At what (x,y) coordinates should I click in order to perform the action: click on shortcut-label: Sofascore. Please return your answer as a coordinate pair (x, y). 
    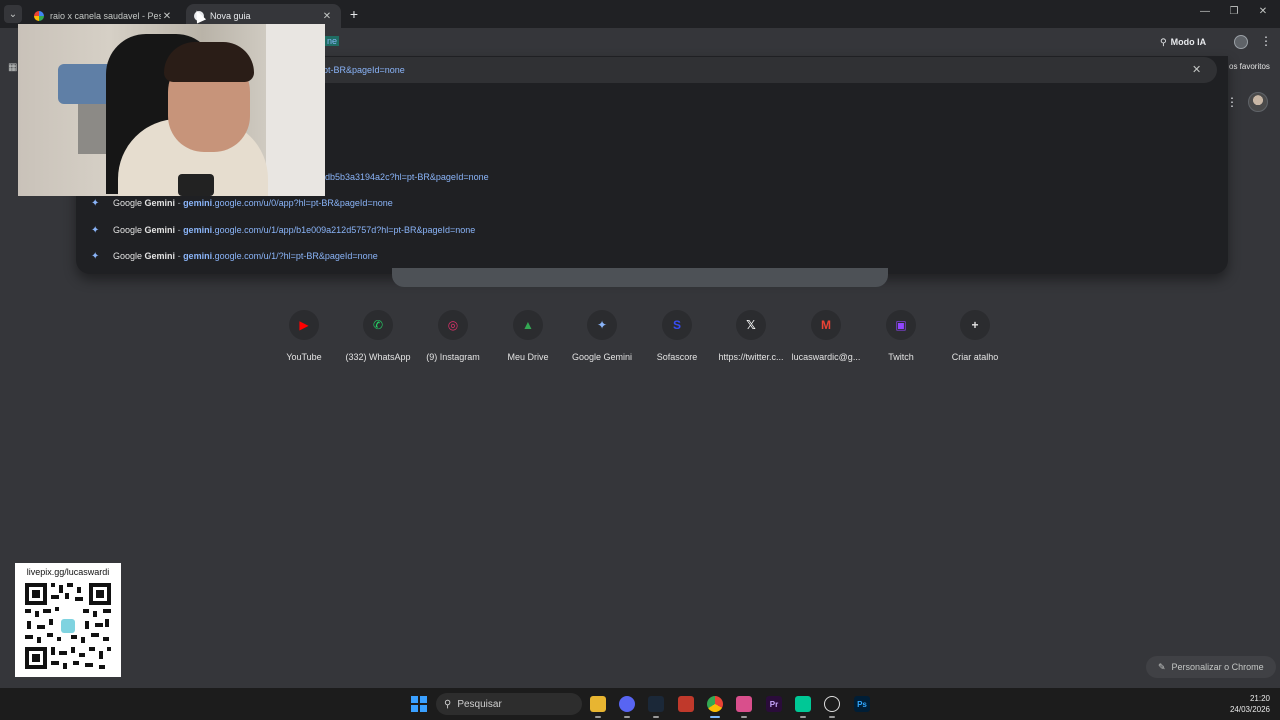
    Looking at the image, I should click on (677, 357).